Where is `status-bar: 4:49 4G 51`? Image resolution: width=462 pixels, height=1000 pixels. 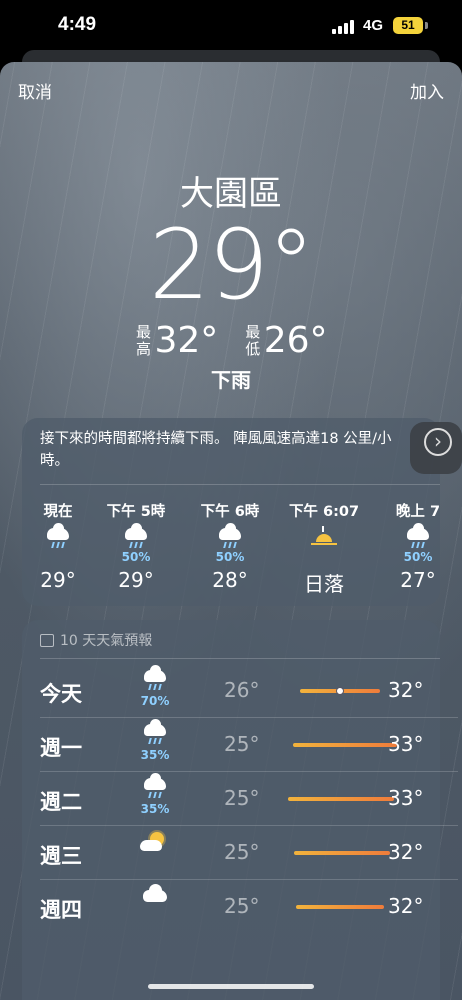 status-bar: 4:49 4G 51 is located at coordinates (231, 28).